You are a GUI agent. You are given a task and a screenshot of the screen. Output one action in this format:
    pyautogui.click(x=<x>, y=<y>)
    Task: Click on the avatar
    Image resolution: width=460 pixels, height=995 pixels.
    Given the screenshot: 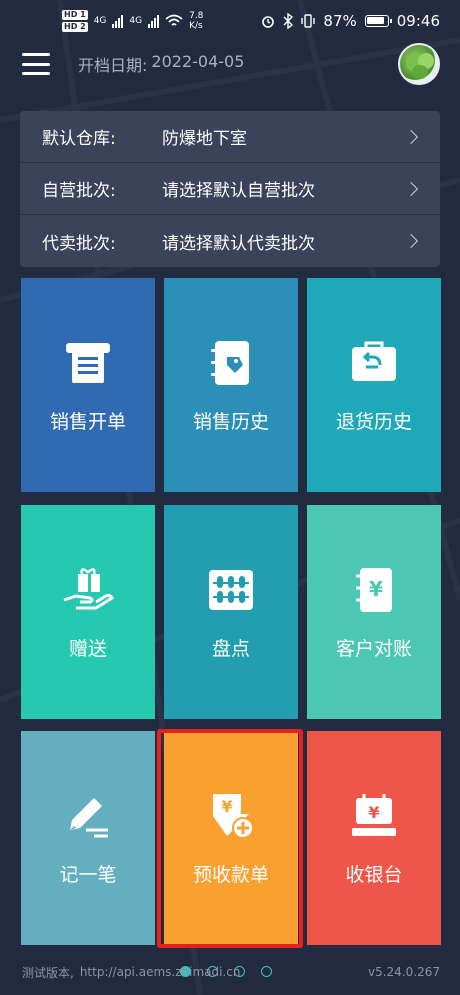 What is the action you would take?
    pyautogui.click(x=419, y=64)
    